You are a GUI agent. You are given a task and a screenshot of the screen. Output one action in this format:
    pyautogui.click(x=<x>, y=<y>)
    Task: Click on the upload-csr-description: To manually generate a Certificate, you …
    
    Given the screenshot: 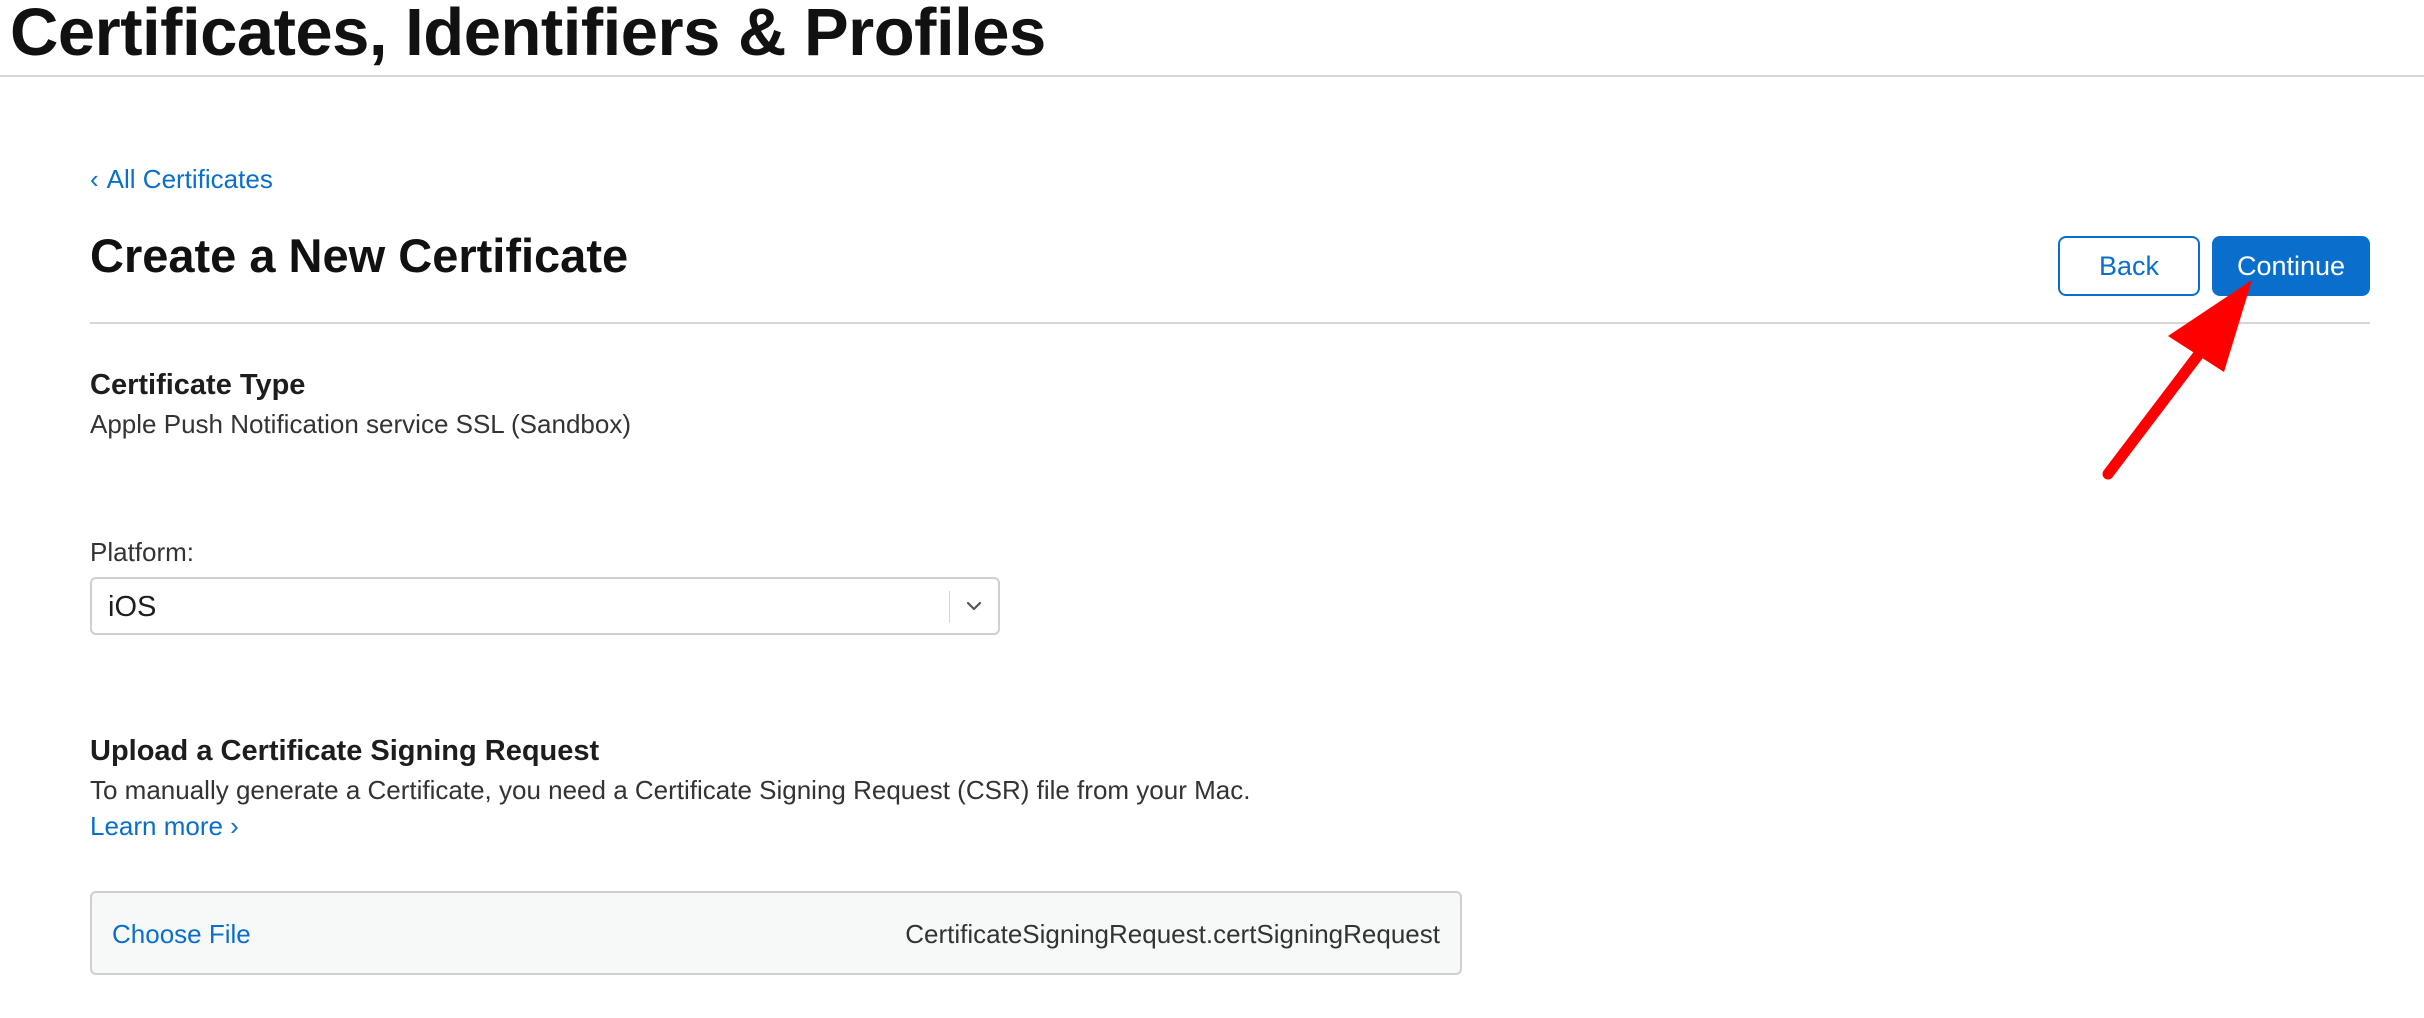 What is the action you would take?
    pyautogui.click(x=670, y=790)
    